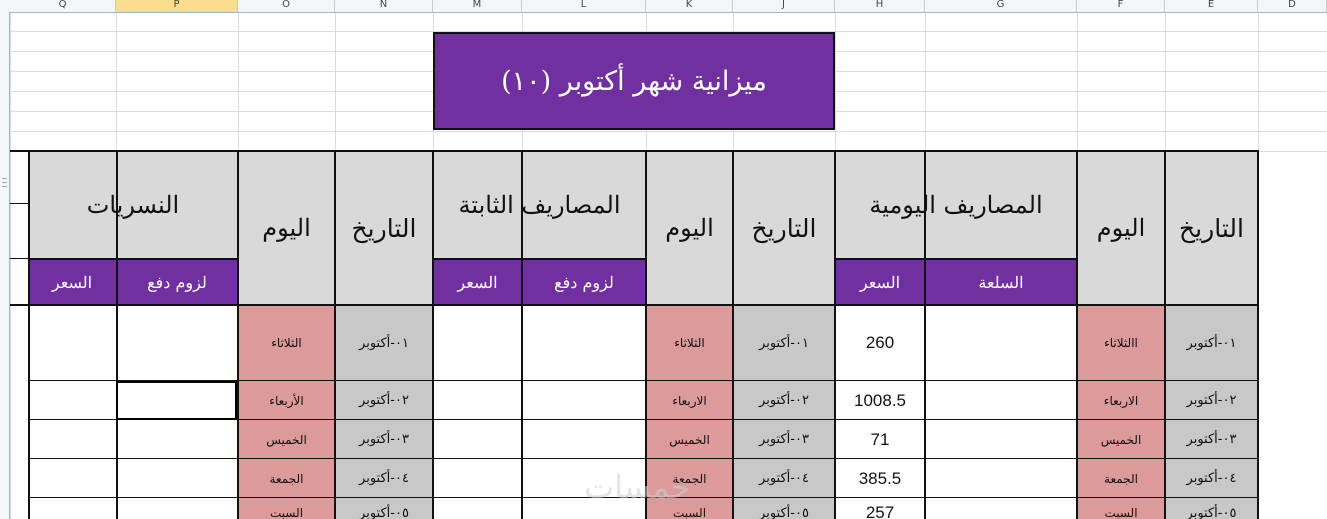 This screenshot has width=1327, height=519. What do you see at coordinates (880, 6) in the screenshot?
I see `column-header-h: H` at bounding box center [880, 6].